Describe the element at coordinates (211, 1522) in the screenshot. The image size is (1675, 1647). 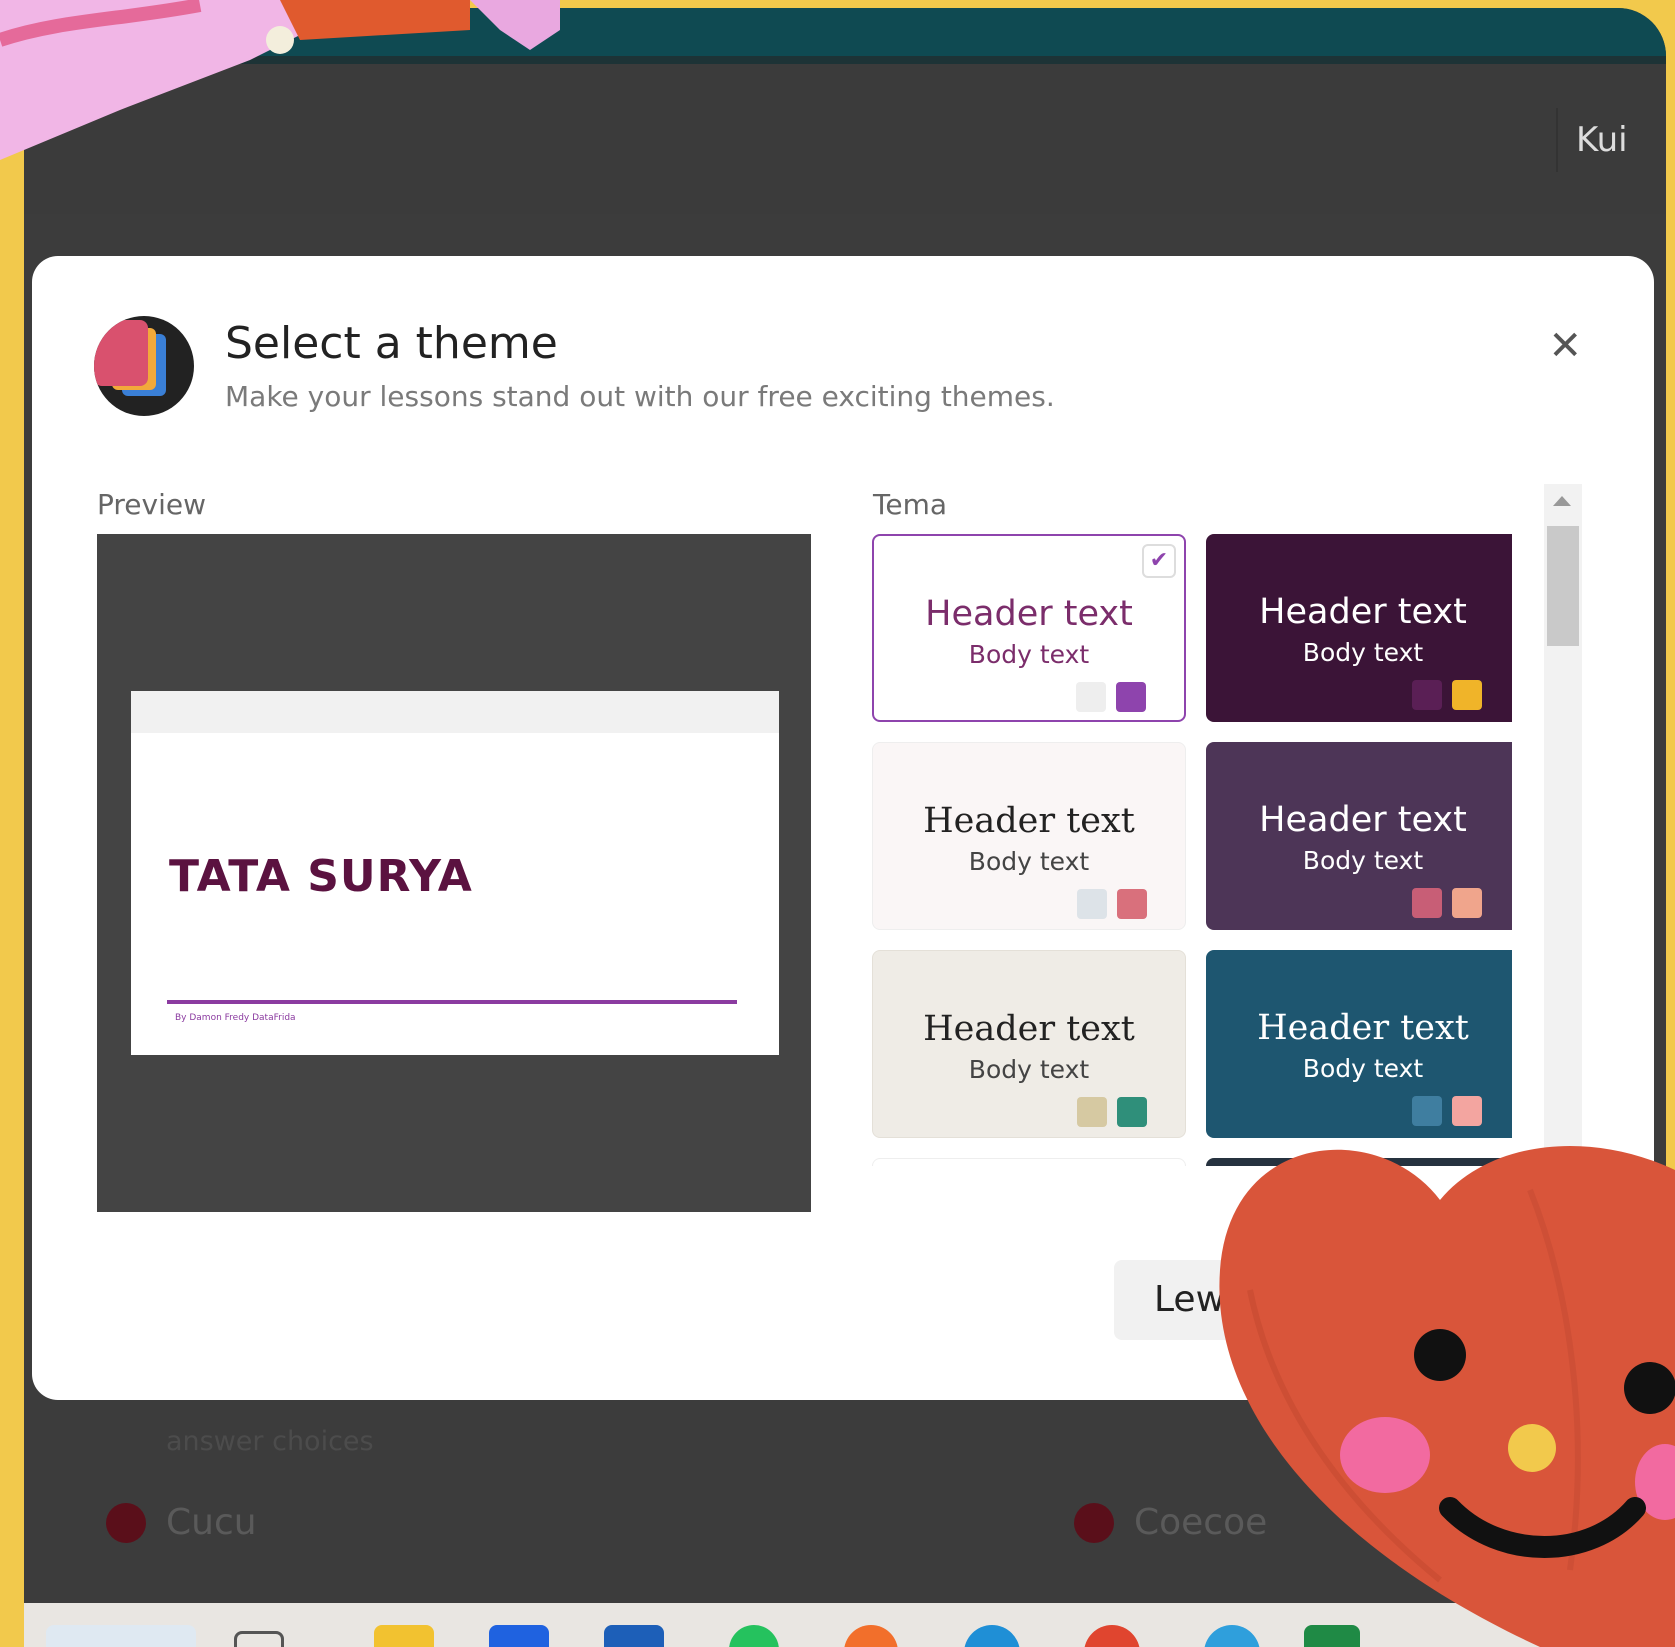
I see `answer-text: Cucu` at that location.